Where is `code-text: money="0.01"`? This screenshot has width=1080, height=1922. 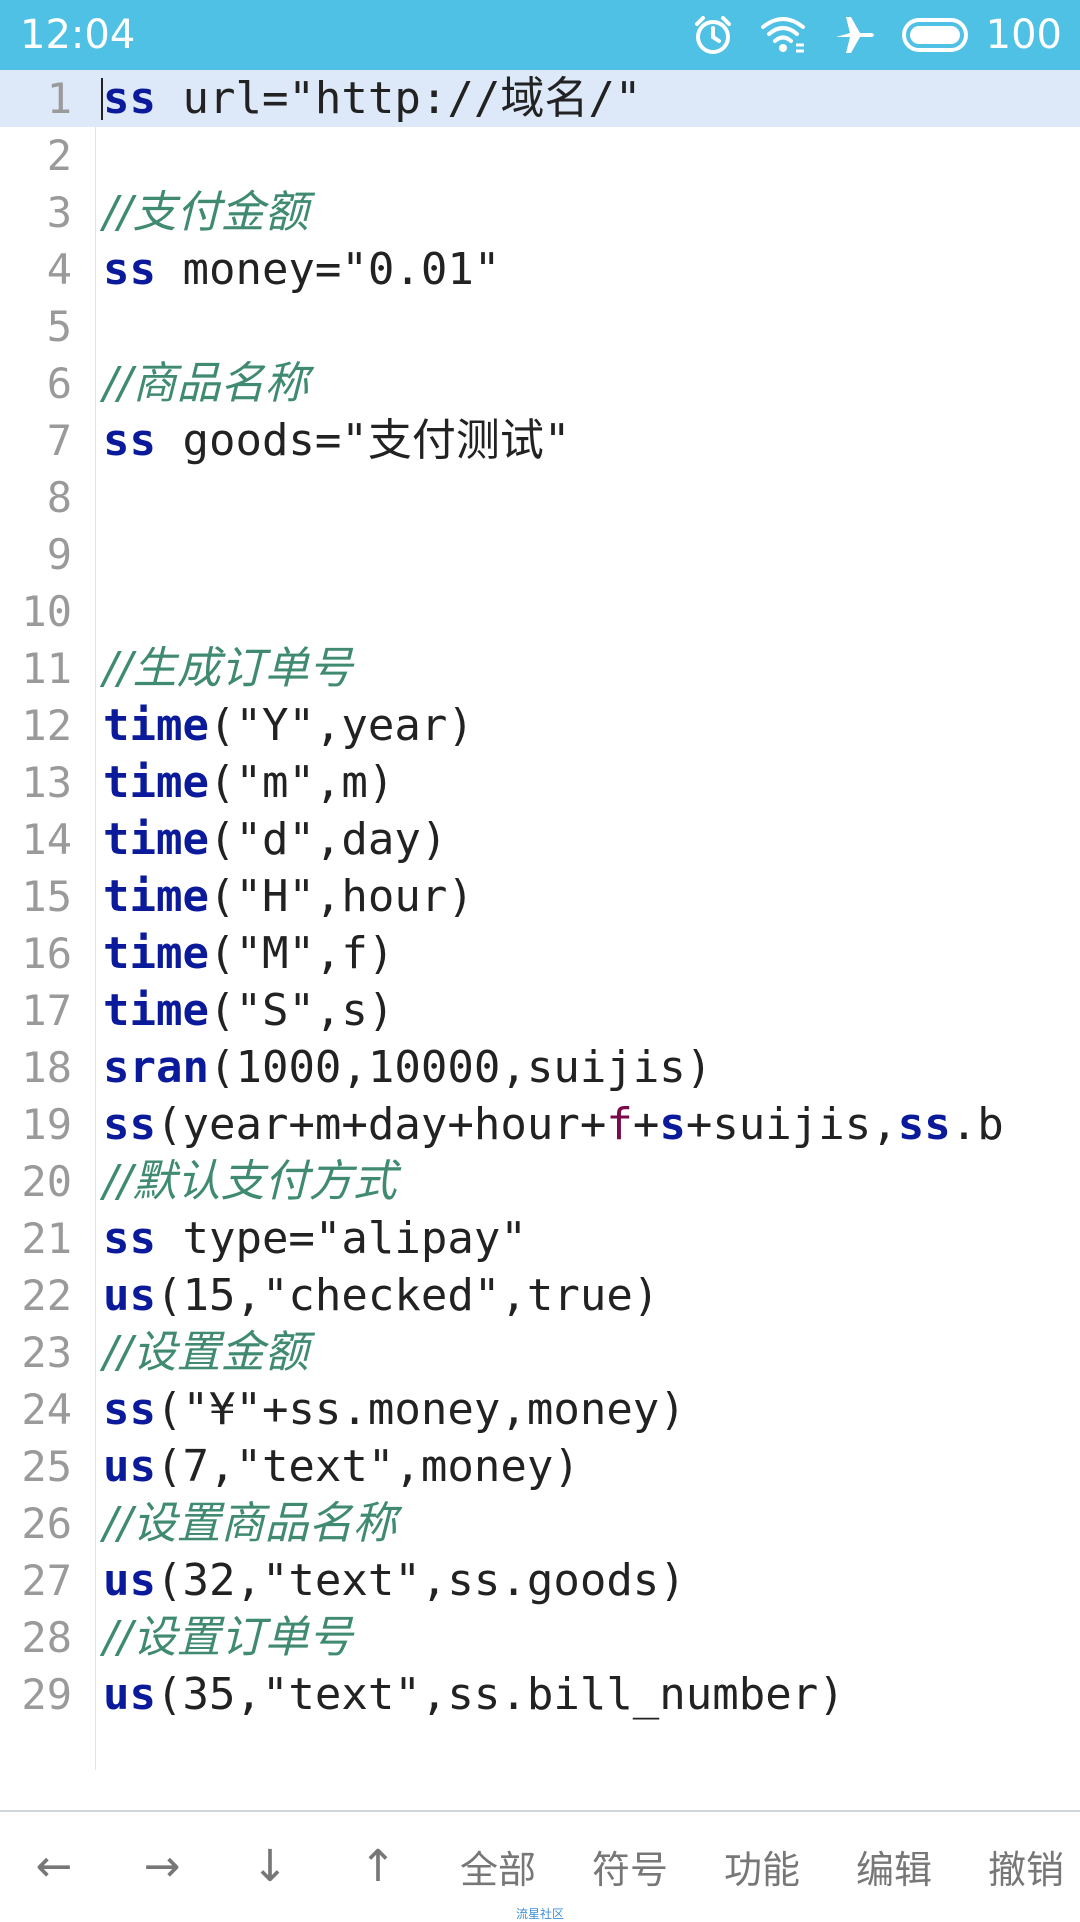
code-text: money="0.01" is located at coordinates (328, 269).